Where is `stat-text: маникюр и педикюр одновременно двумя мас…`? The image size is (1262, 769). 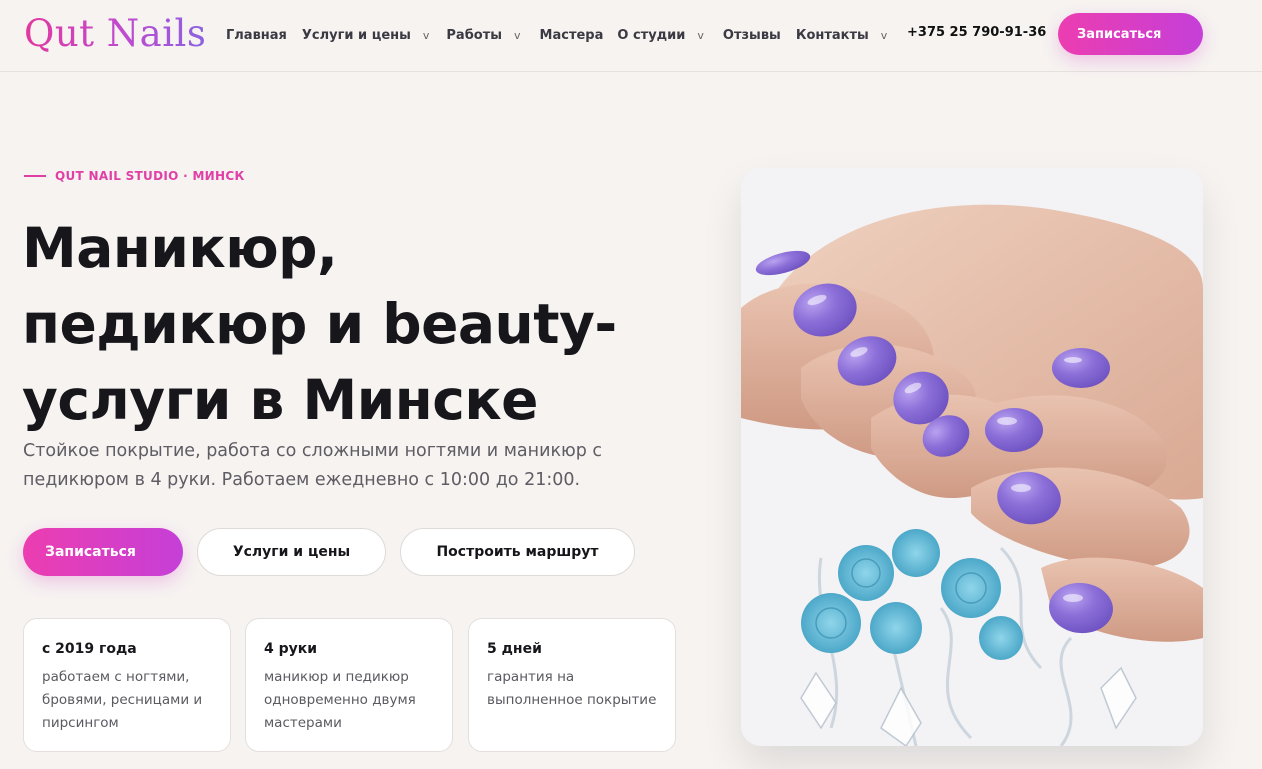
stat-text: маникюр и педикюр одновременно двумя мас… is located at coordinates (340, 700).